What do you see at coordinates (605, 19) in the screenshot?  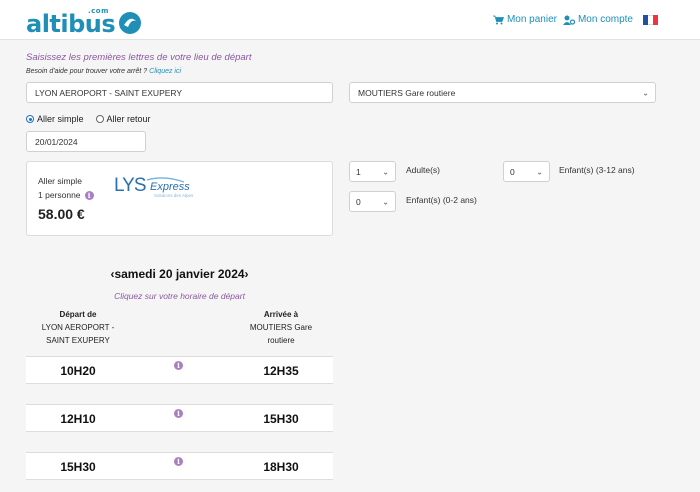 I see `account-label: Mon compte` at bounding box center [605, 19].